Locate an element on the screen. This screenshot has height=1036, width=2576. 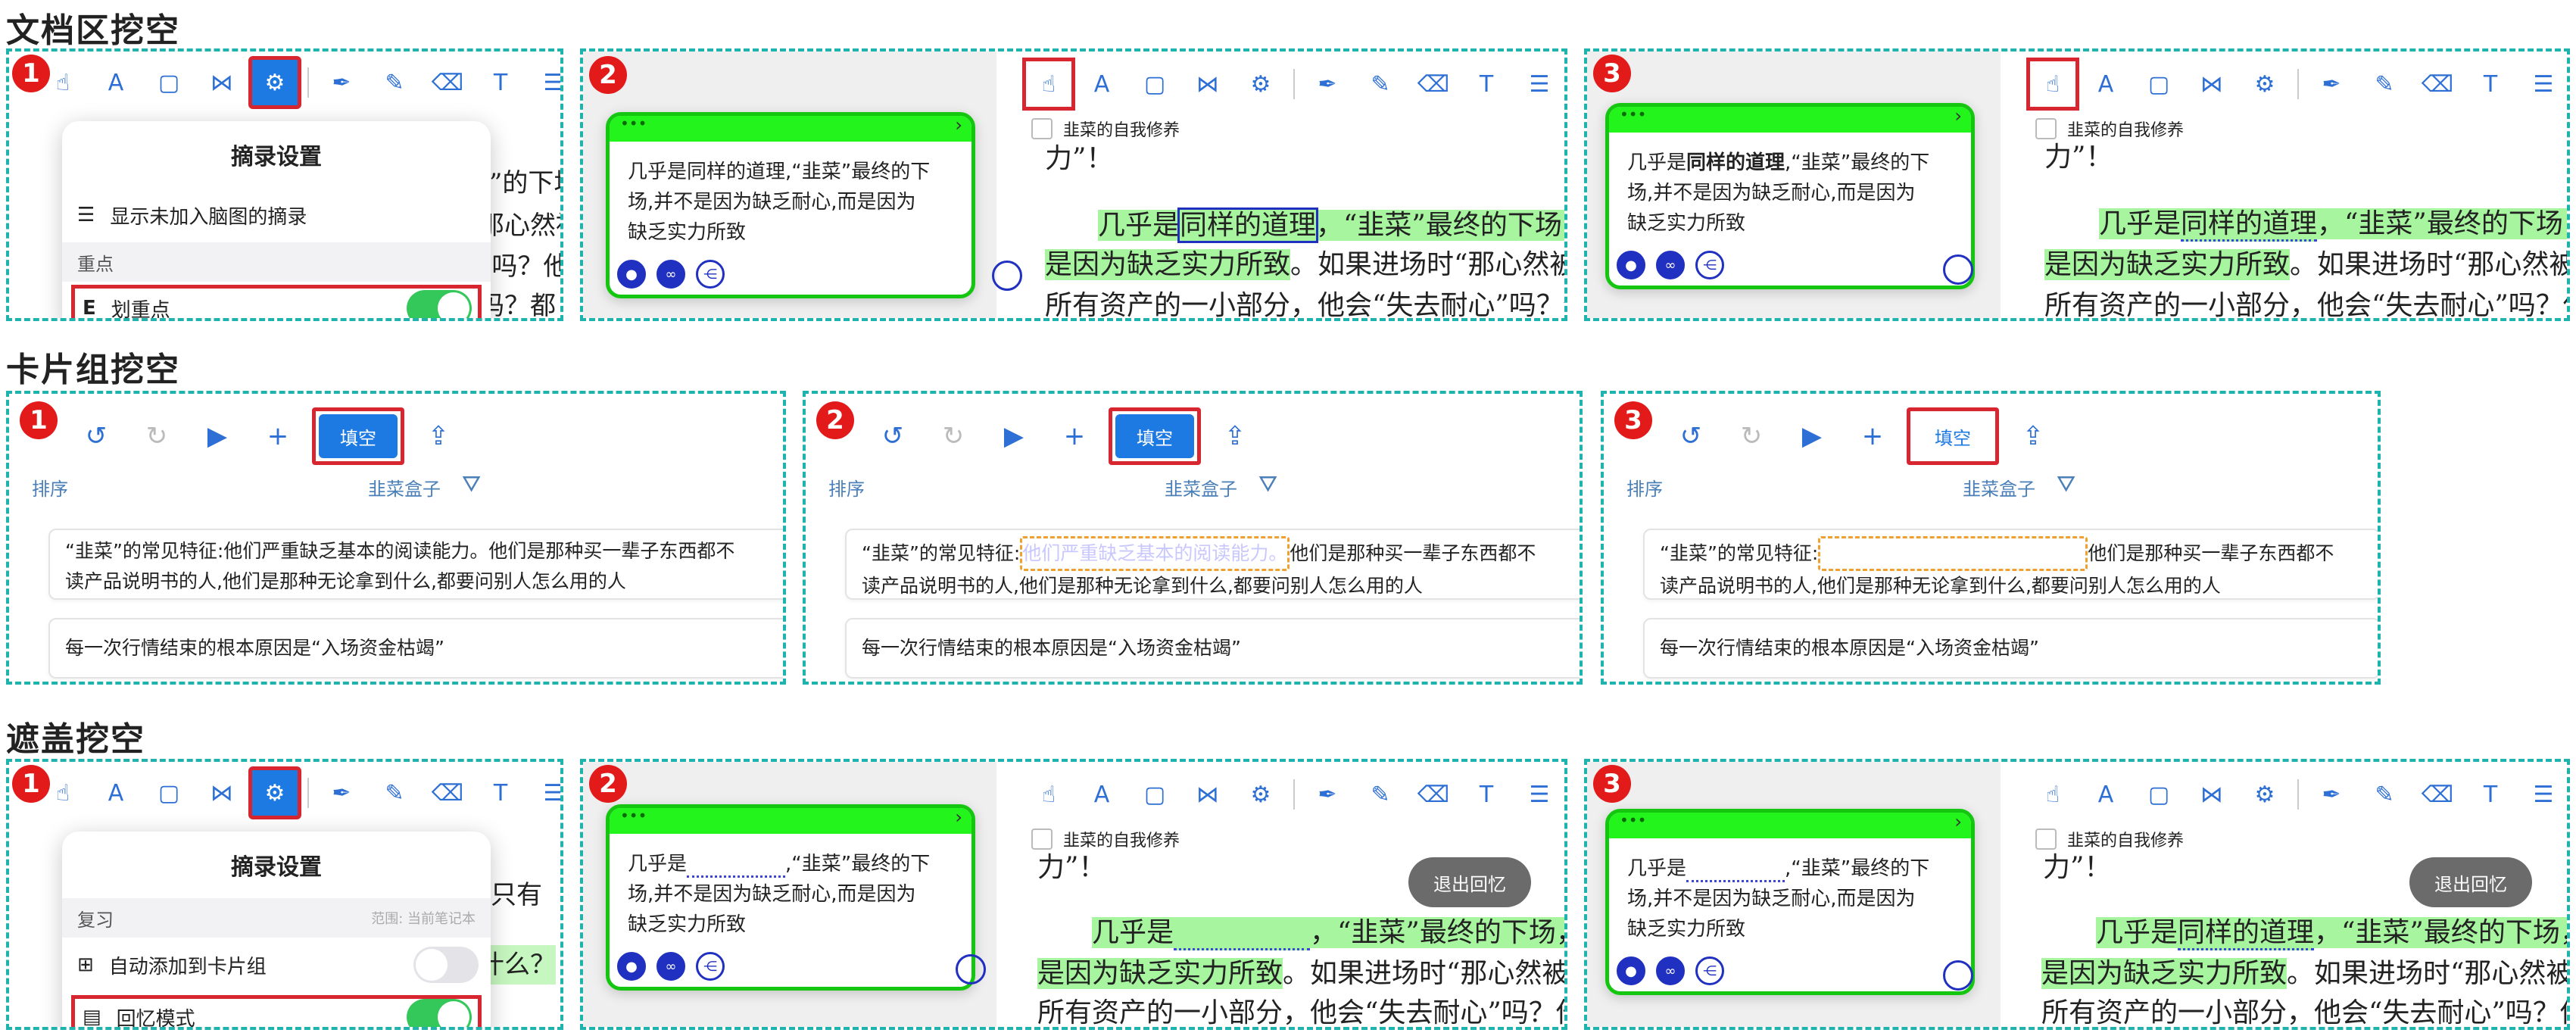
auto-add-toggle is located at coordinates (446, 965).